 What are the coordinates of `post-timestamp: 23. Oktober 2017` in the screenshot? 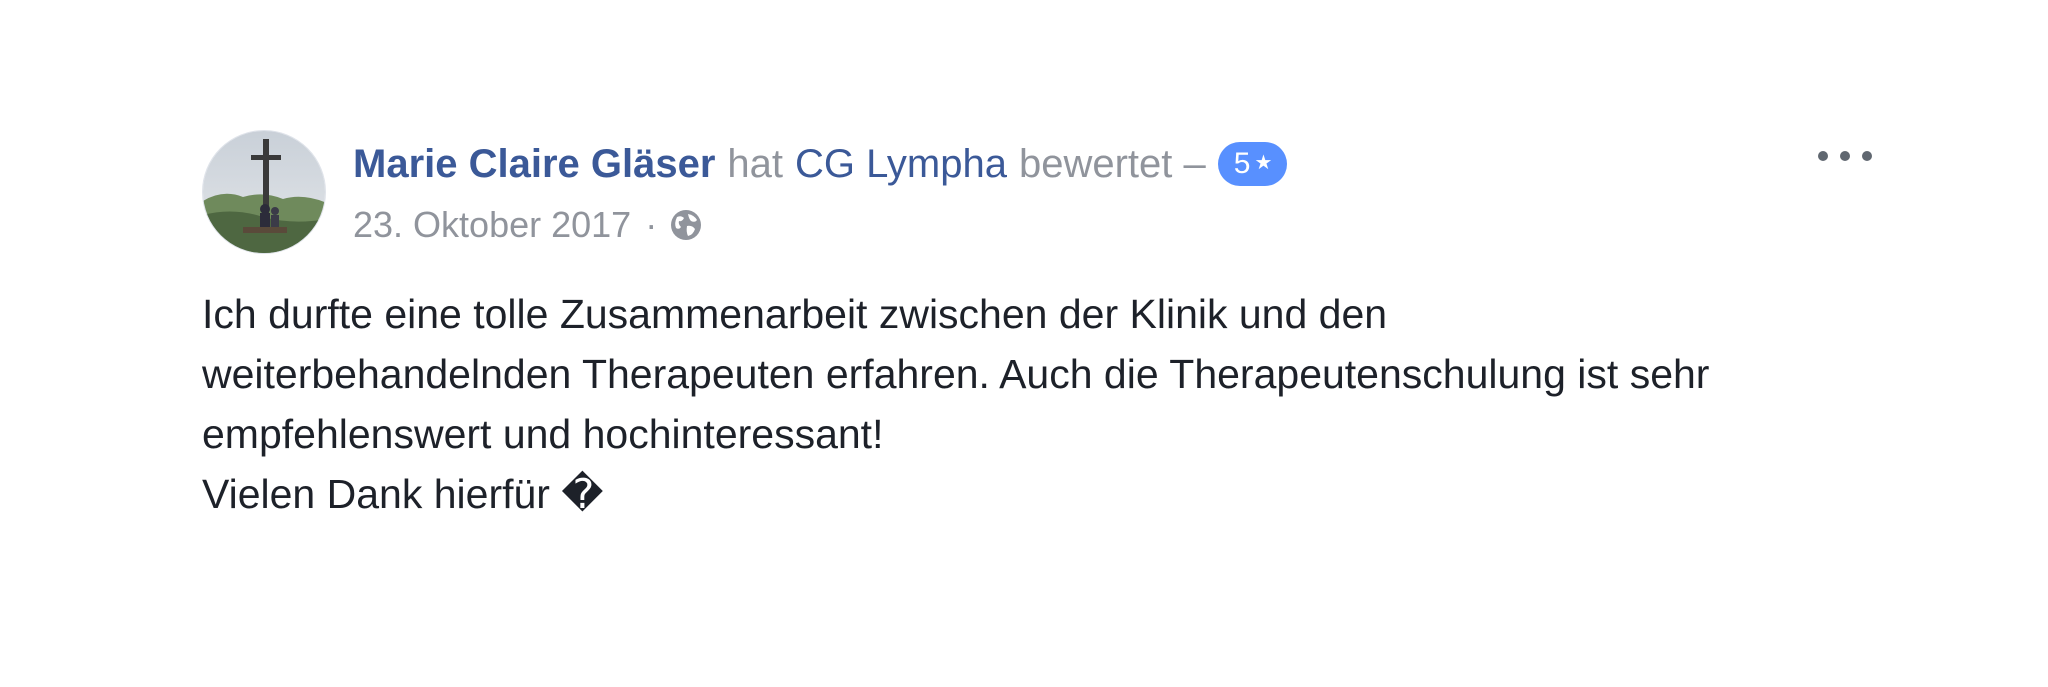 It's located at (492, 225).